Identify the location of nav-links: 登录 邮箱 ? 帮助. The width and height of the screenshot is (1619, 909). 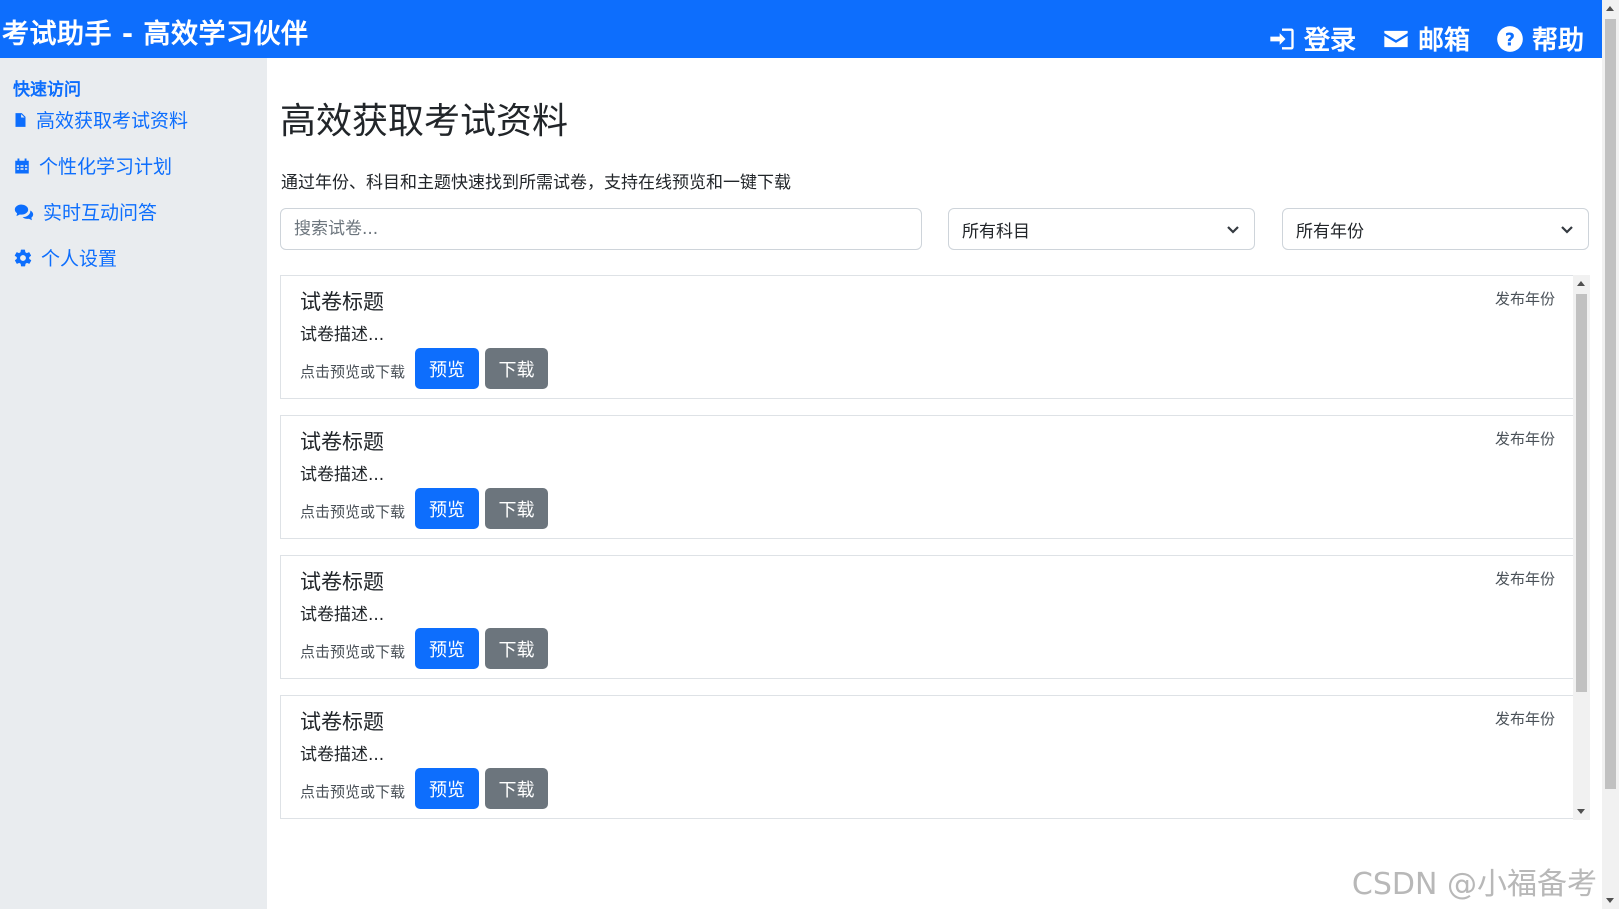
(1426, 38).